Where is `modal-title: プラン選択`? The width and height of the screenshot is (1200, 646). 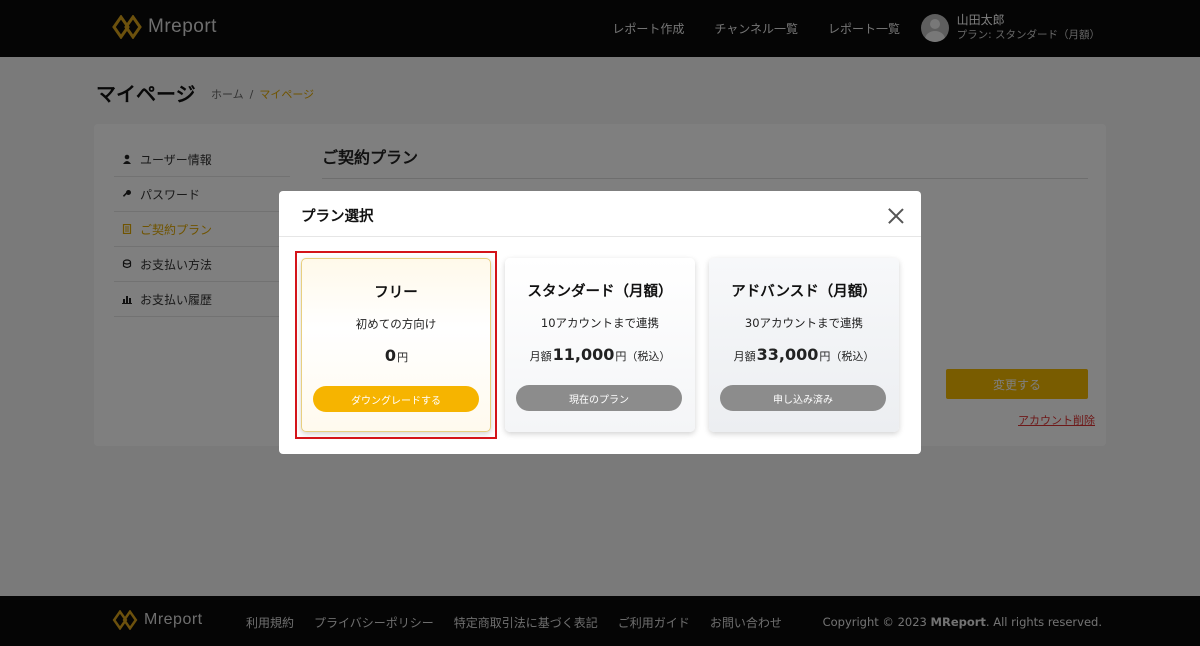 modal-title: プラン選択 is located at coordinates (337, 217).